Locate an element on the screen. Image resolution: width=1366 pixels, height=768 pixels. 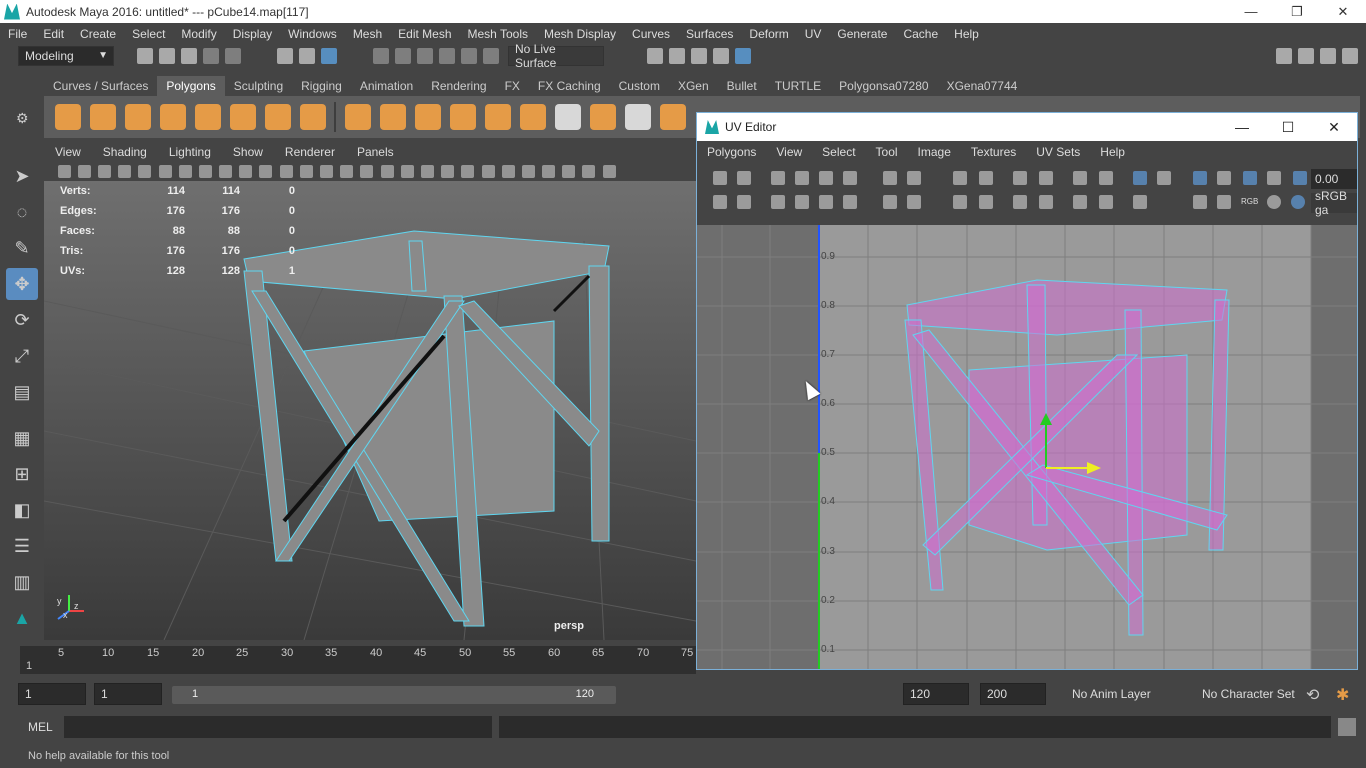
uv-layout-icon is located at coordinates (850, 178).